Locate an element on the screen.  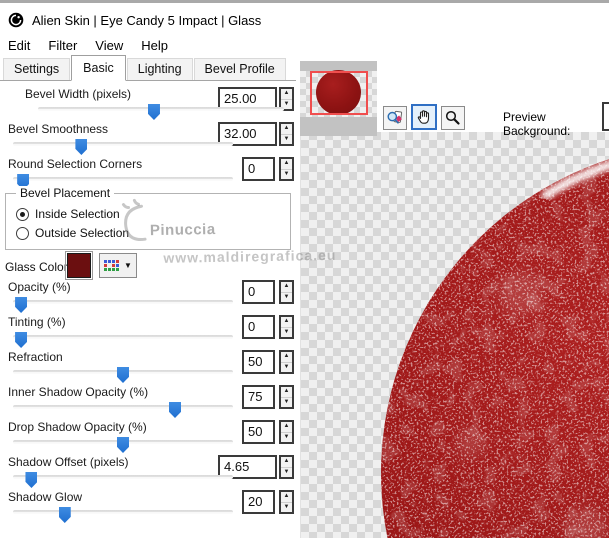
slider-row: Drop Shadow Opacity (%) 50 ▲ ▼ is located at coordinates (148, 437).